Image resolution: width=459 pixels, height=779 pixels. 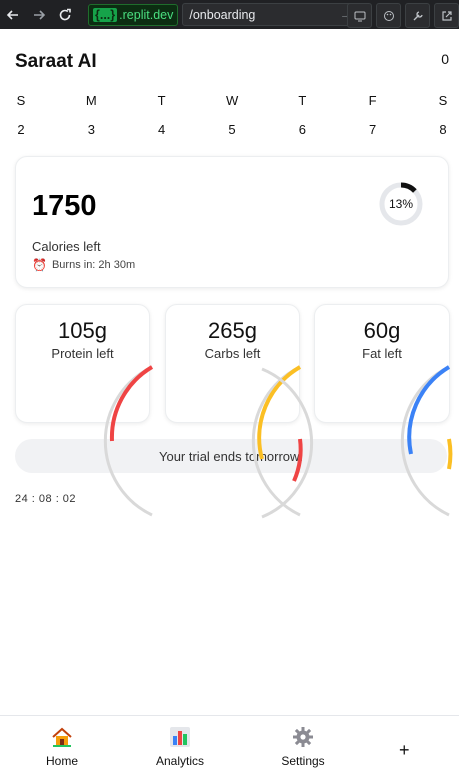 I want to click on monitor-icon, so click(x=359, y=16).